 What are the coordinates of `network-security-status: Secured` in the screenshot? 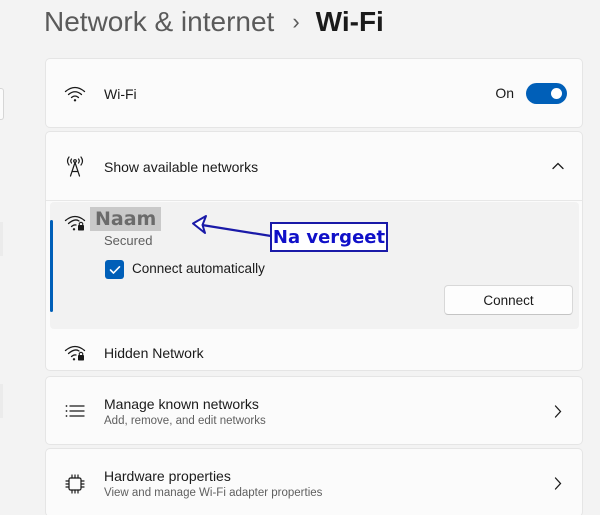 It's located at (128, 240).